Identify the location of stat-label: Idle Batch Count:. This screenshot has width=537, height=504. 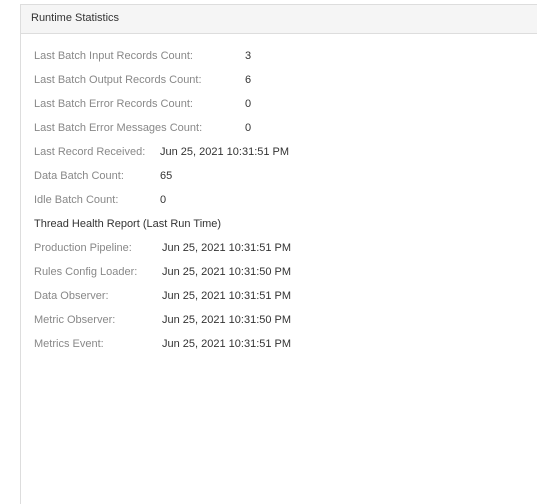
(76, 200).